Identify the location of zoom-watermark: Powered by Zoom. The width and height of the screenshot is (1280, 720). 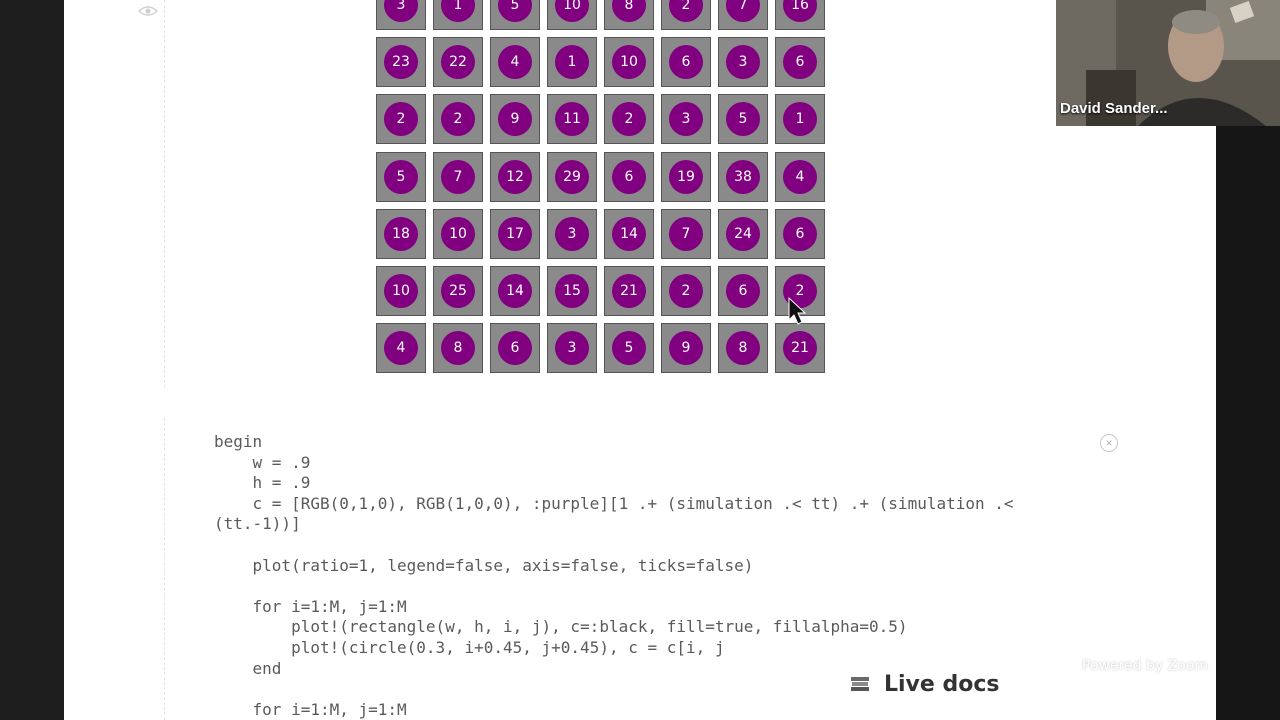
(1156, 647).